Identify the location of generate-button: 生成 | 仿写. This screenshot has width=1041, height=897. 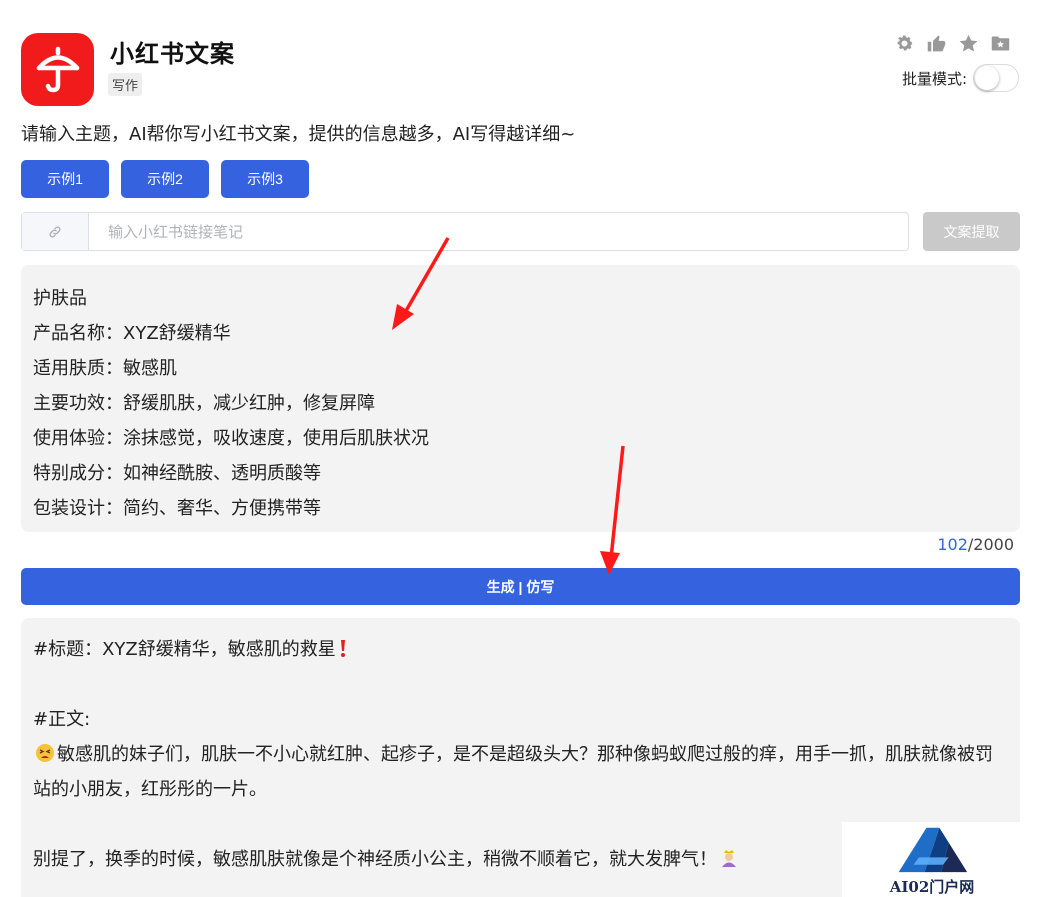
(520, 586).